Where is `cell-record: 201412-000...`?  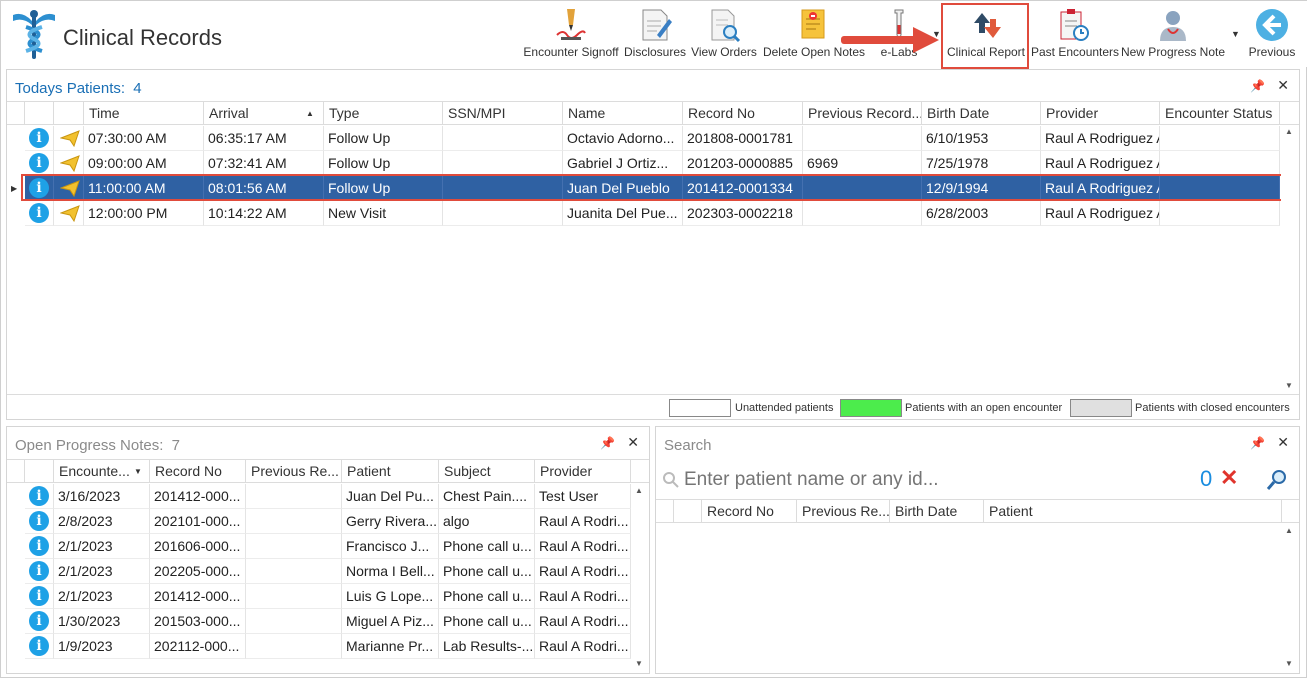 cell-record: 201412-000... is located at coordinates (198, 496).